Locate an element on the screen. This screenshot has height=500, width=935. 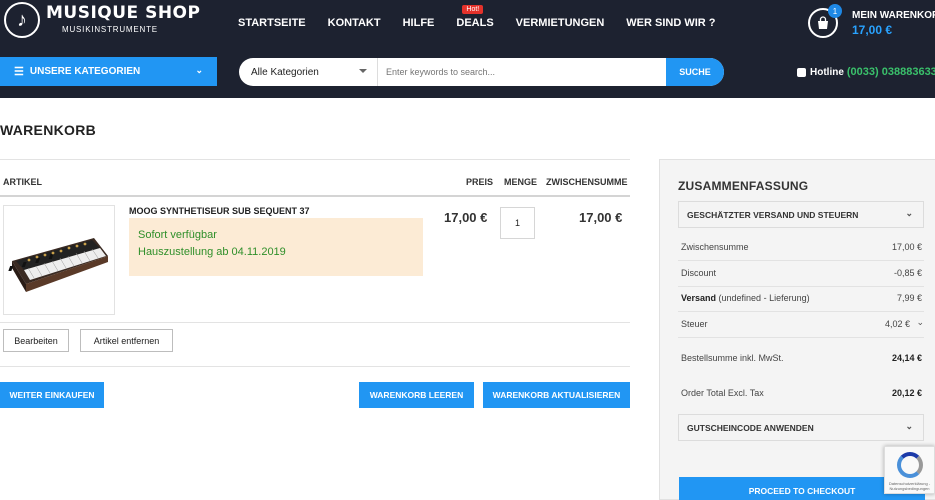
delivery-date: Hauszustellung ab 04.11.2019 is located at coordinates (212, 252).